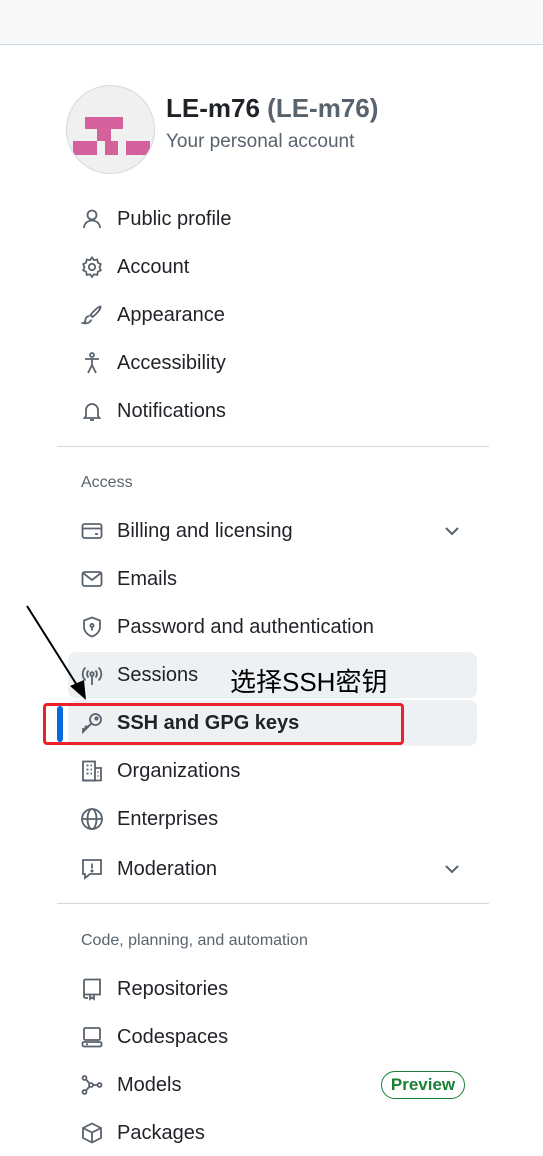 The height and width of the screenshot is (1156, 543). I want to click on sidebar-item-organizations: Organizations, so click(272, 771).